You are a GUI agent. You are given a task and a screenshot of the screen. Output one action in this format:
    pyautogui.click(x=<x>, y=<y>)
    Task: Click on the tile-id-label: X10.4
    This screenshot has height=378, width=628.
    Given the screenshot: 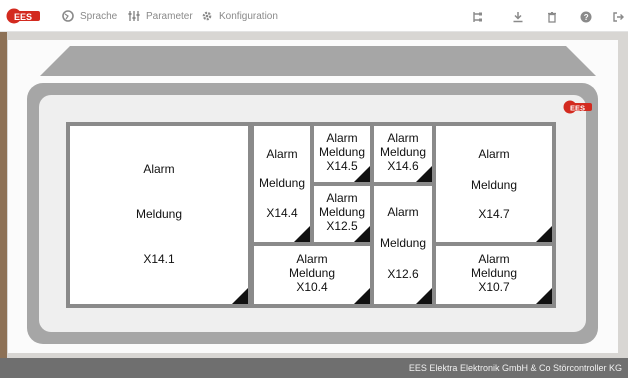 What is the action you would take?
    pyautogui.click(x=312, y=287)
    